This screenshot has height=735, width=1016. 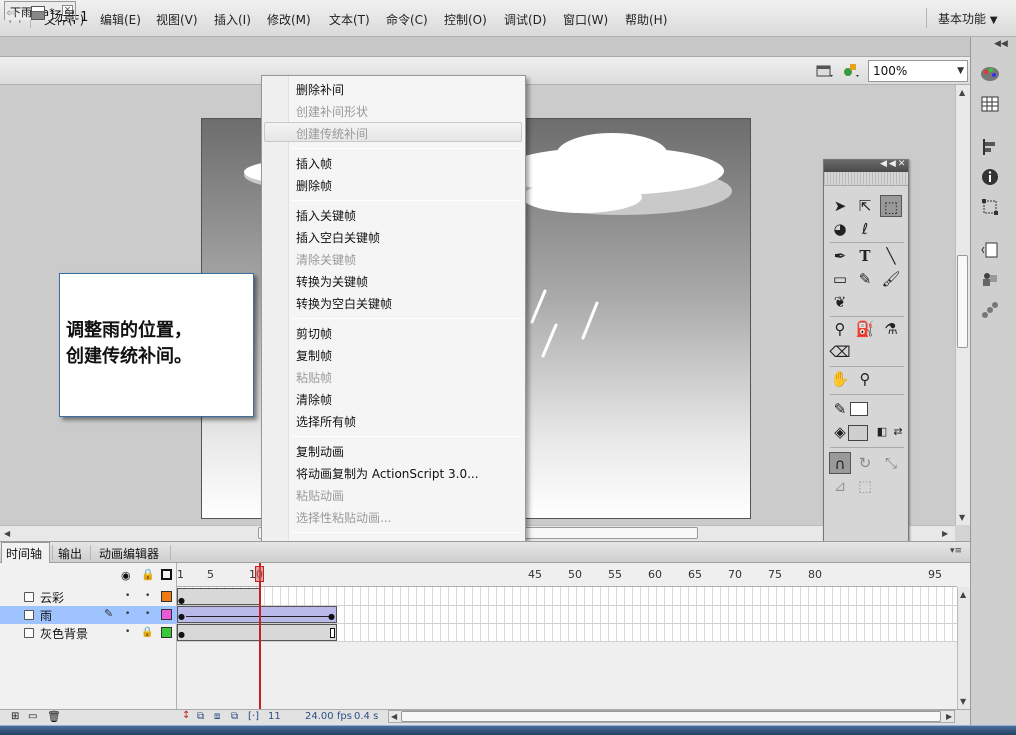 What do you see at coordinates (898, 432) in the screenshot?
I see `swap-colors-icon: ⇄` at bounding box center [898, 432].